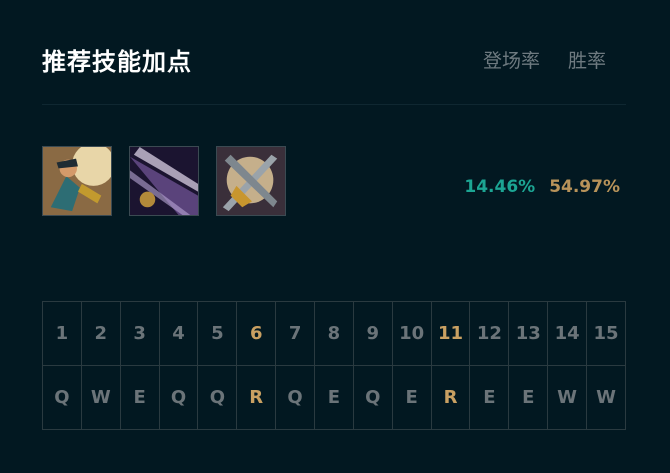 This screenshot has width=670, height=473. What do you see at coordinates (606, 333) in the screenshot?
I see `level-cell: 15` at bounding box center [606, 333].